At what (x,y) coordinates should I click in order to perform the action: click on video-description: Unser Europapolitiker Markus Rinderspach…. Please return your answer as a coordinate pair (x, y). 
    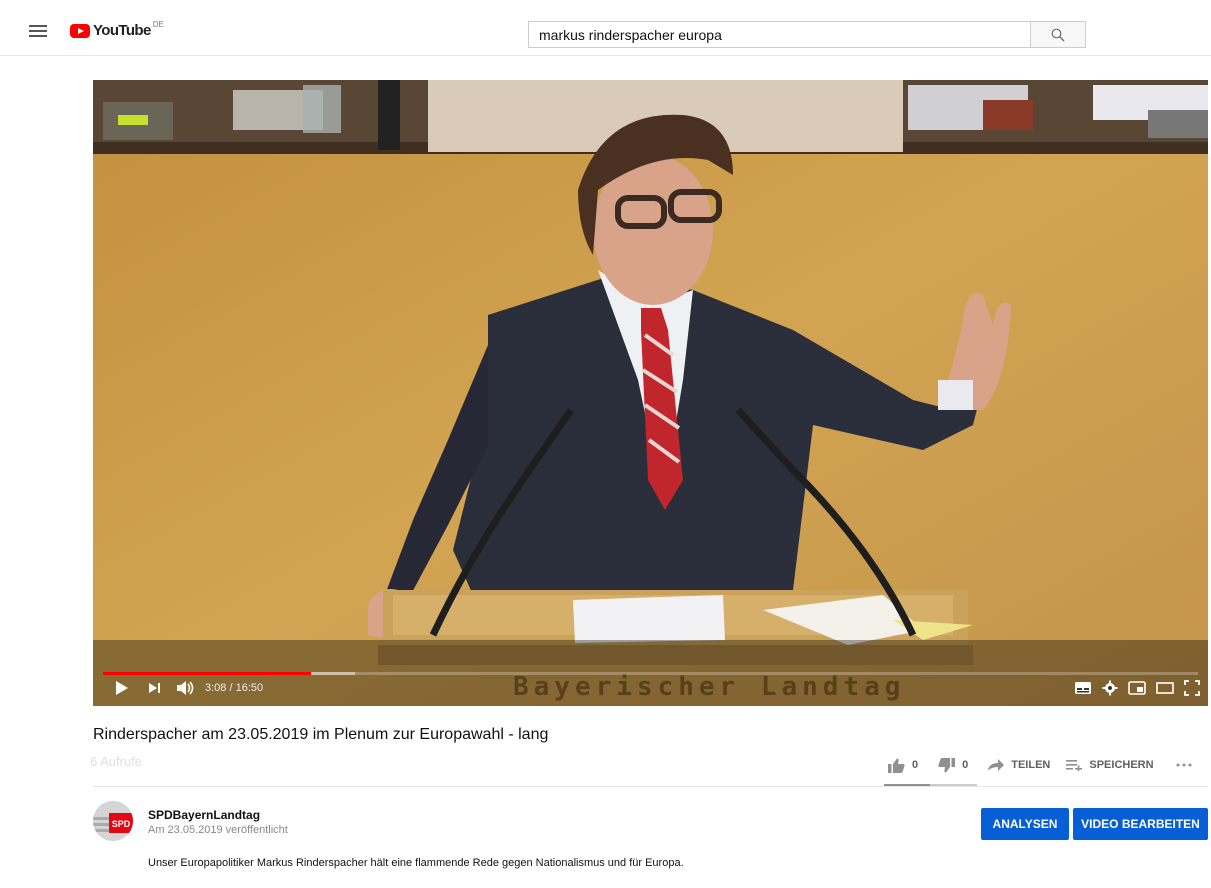
    Looking at the image, I should click on (416, 863).